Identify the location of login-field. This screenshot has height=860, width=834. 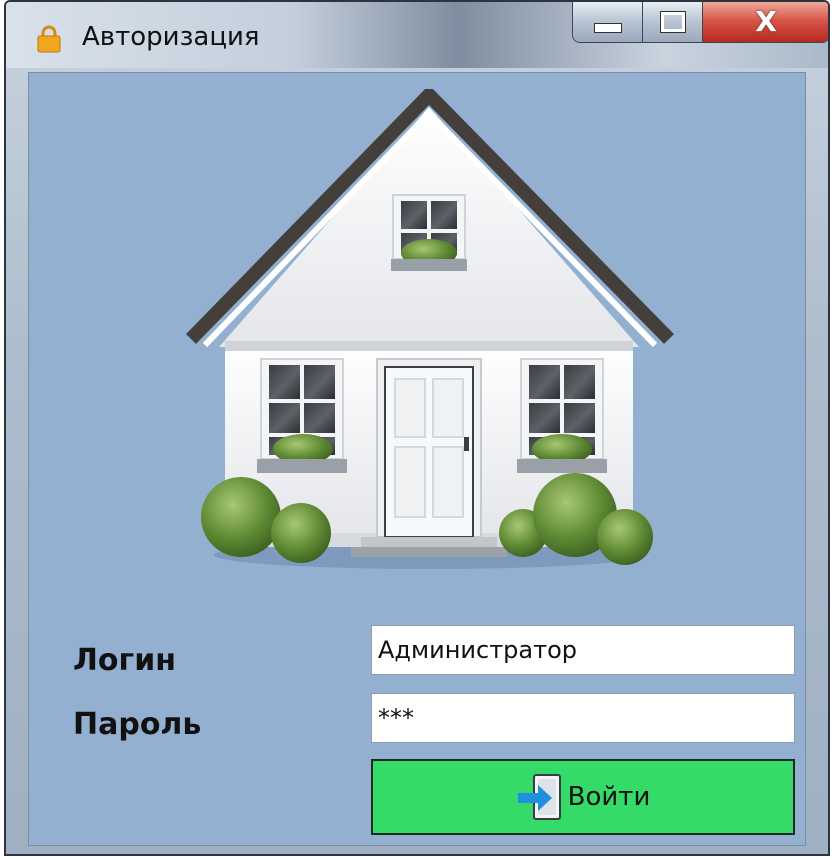
(583, 650).